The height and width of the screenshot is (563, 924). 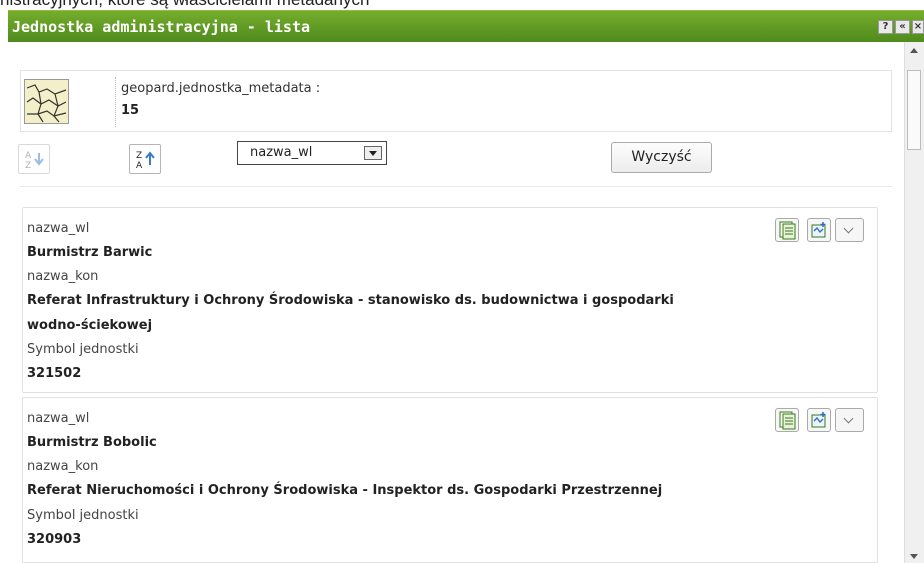 What do you see at coordinates (902, 27) in the screenshot?
I see `collapse-icon: «` at bounding box center [902, 27].